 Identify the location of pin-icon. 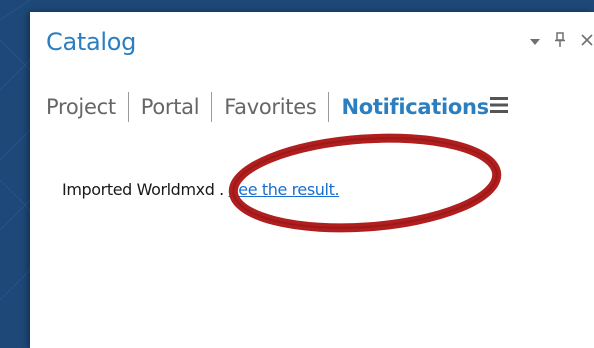
(560, 42).